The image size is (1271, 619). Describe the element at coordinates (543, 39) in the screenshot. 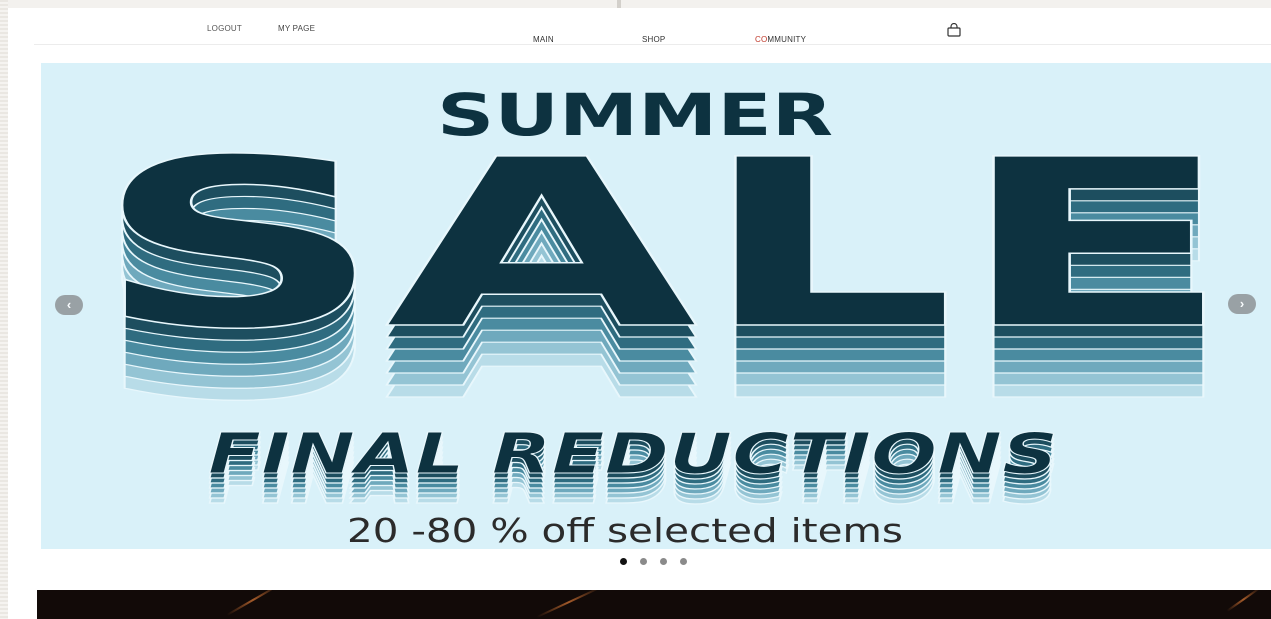

I see `nav-main-link: MAIN` at that location.